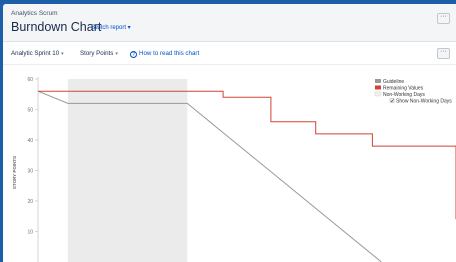 This screenshot has width=456, height=262. Describe the element at coordinates (30, 202) in the screenshot. I see `y-tick-label: 20` at that location.